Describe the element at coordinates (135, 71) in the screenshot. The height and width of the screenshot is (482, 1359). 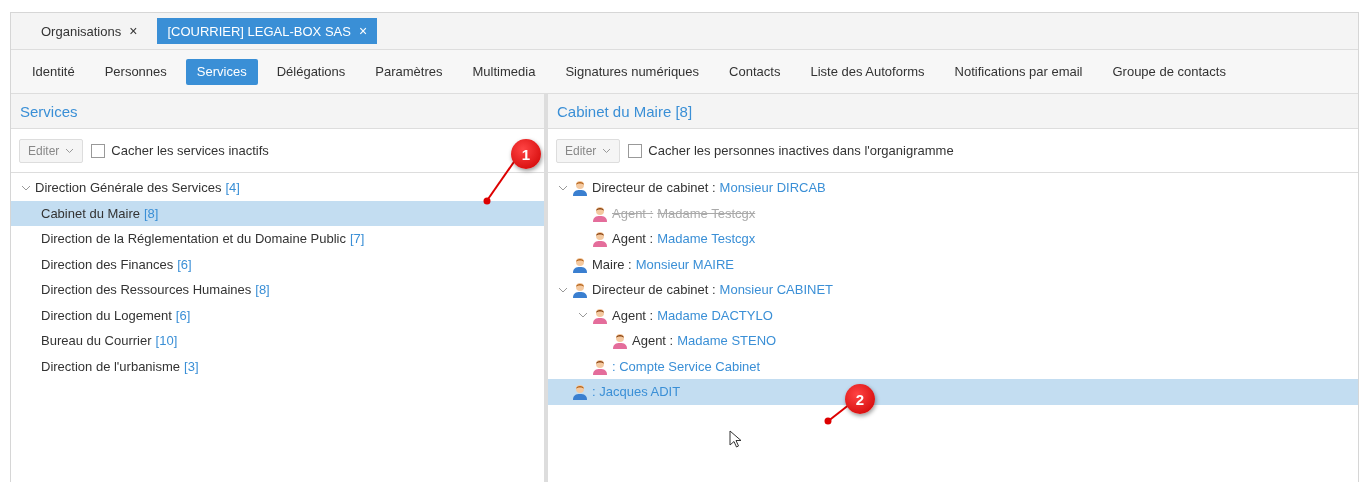
I see `tab: Personnes` at that location.